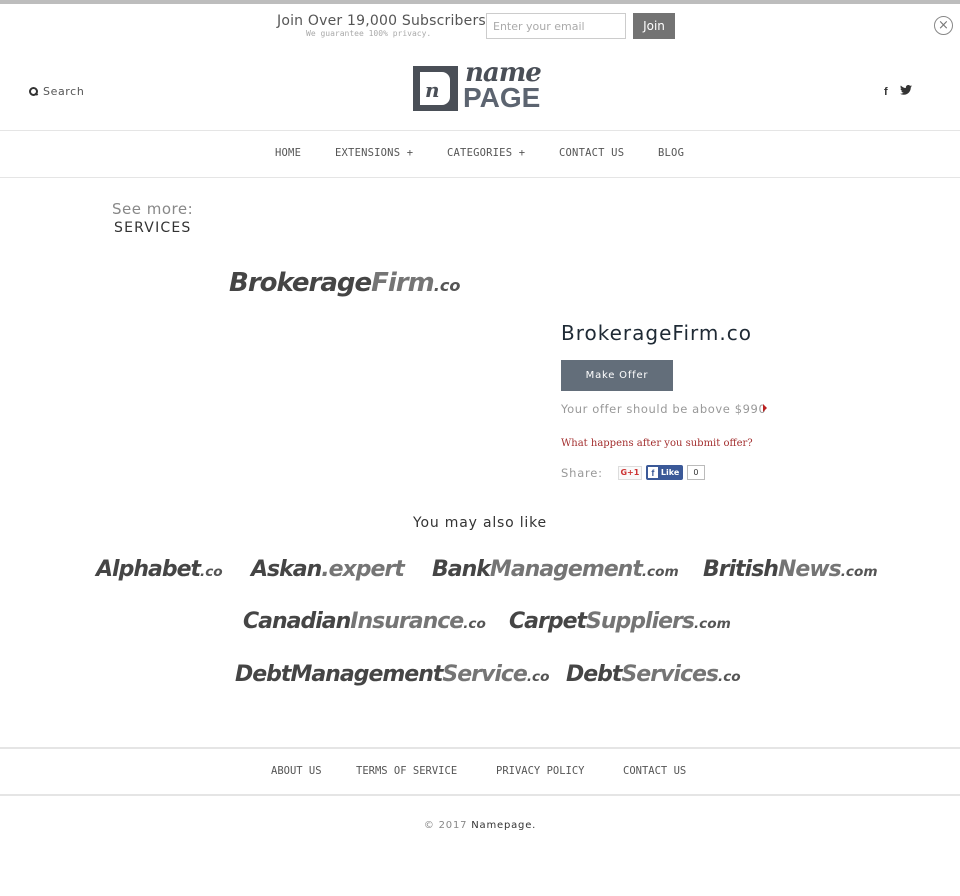 This screenshot has height=896, width=960. What do you see at coordinates (905, 91) in the screenshot?
I see `twitter-icon` at bounding box center [905, 91].